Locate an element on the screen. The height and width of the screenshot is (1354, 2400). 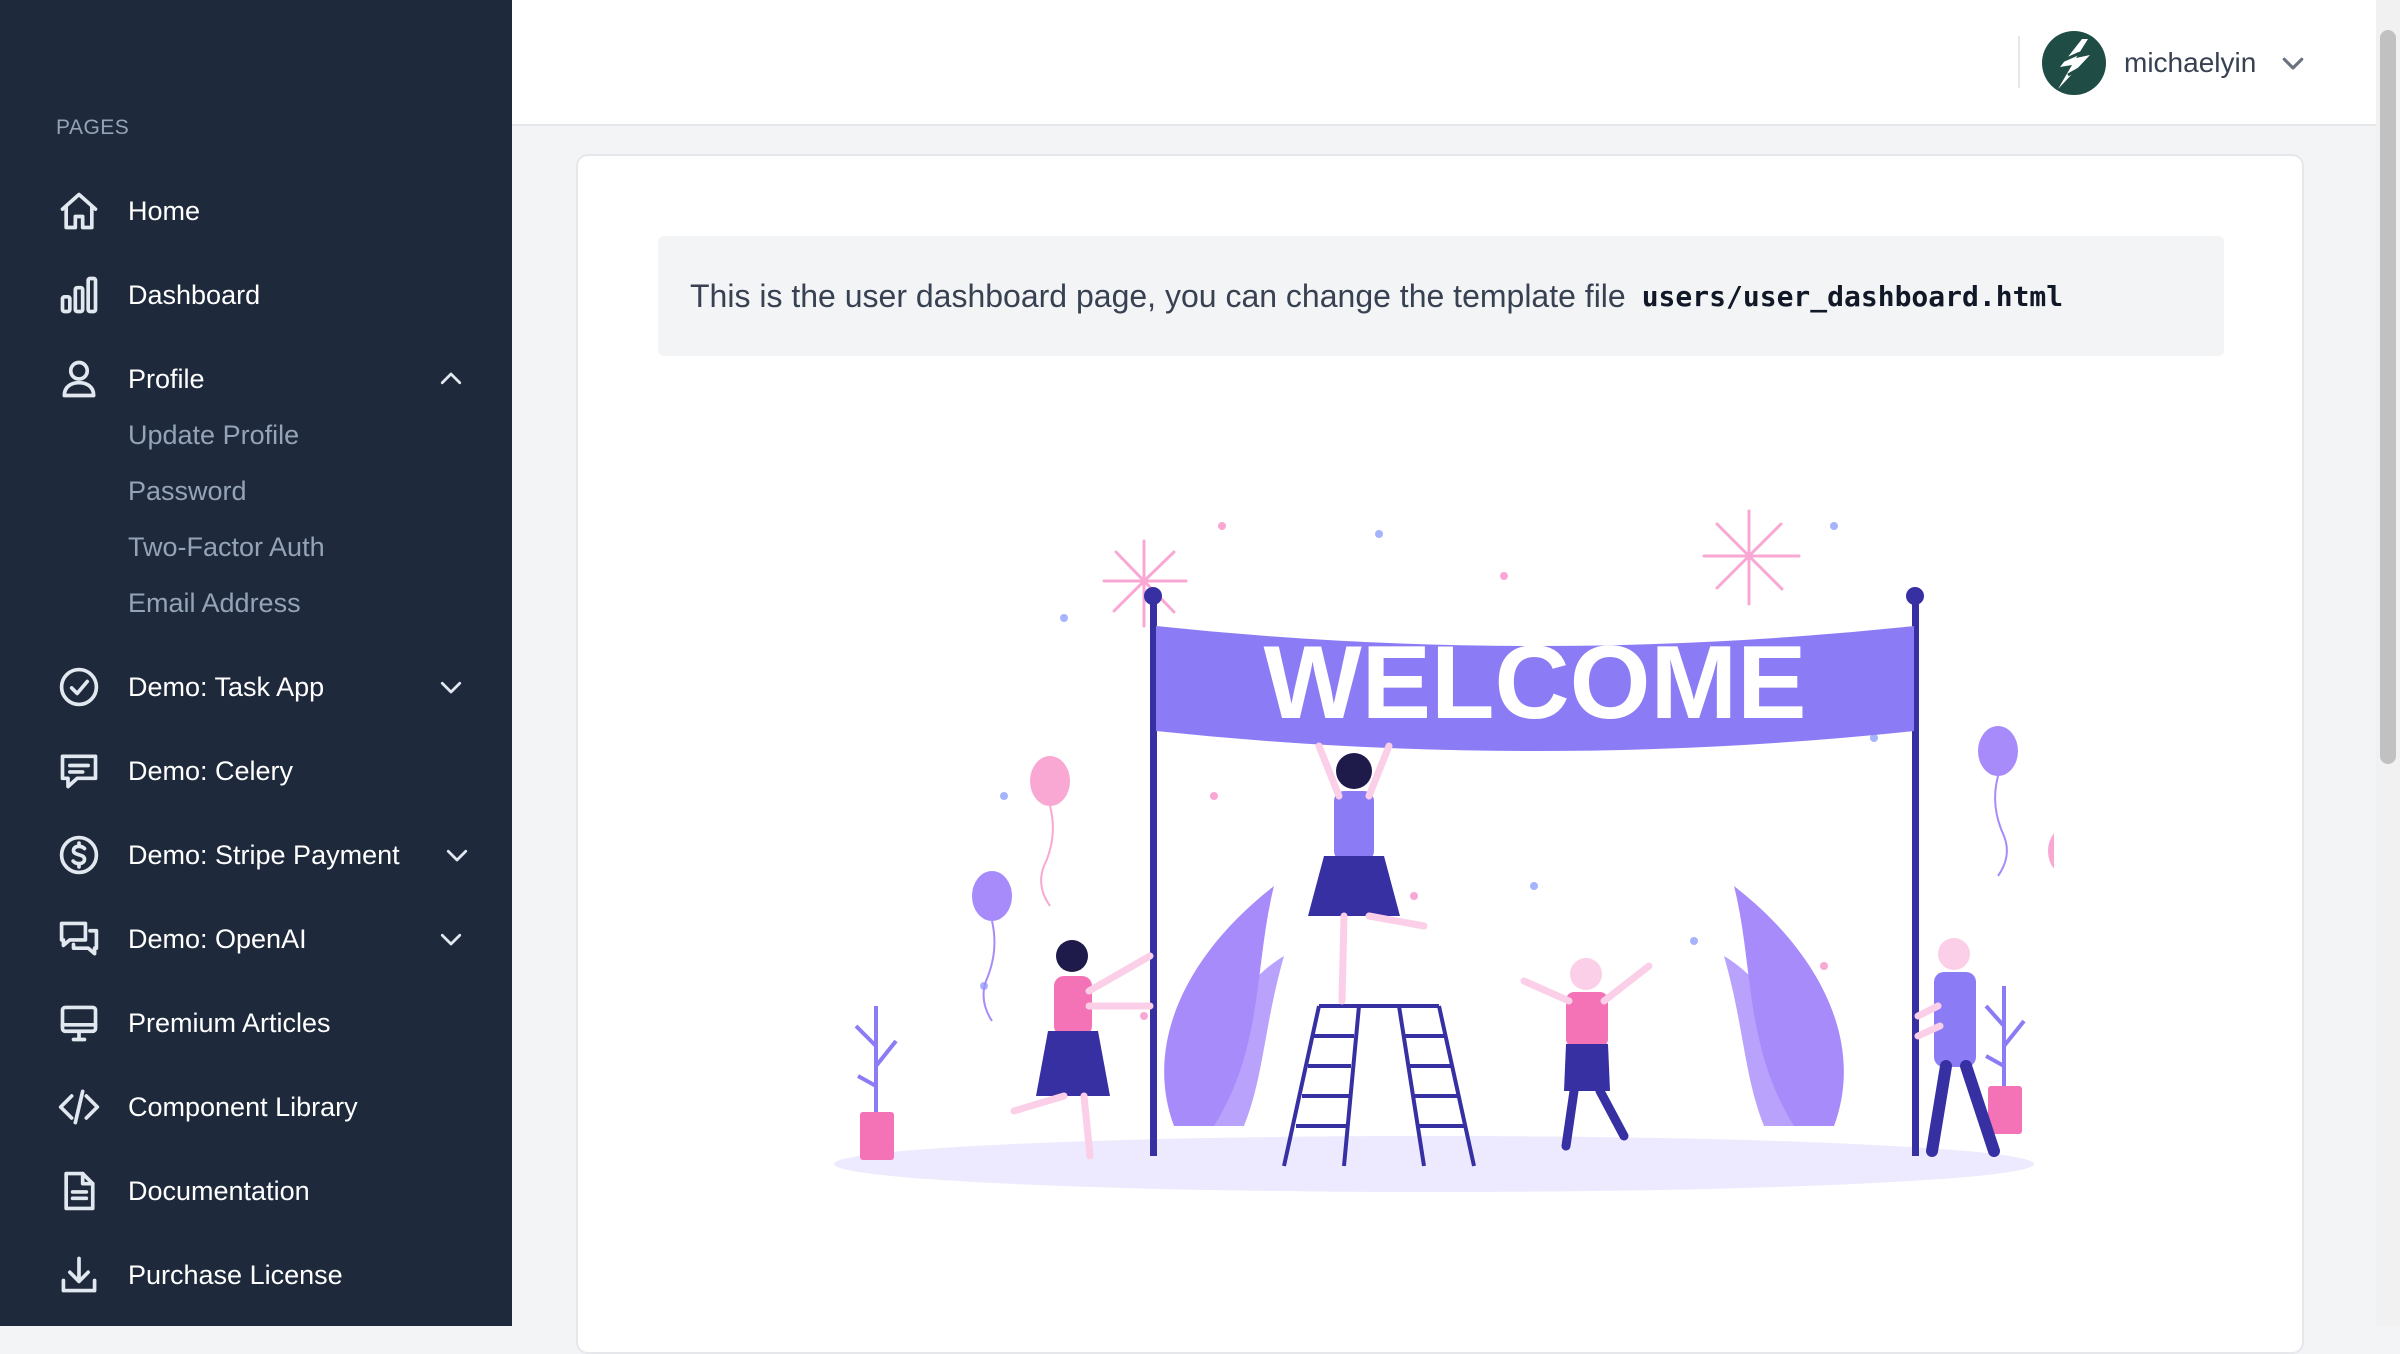
chat-bubbles-icon is located at coordinates (79, 939).